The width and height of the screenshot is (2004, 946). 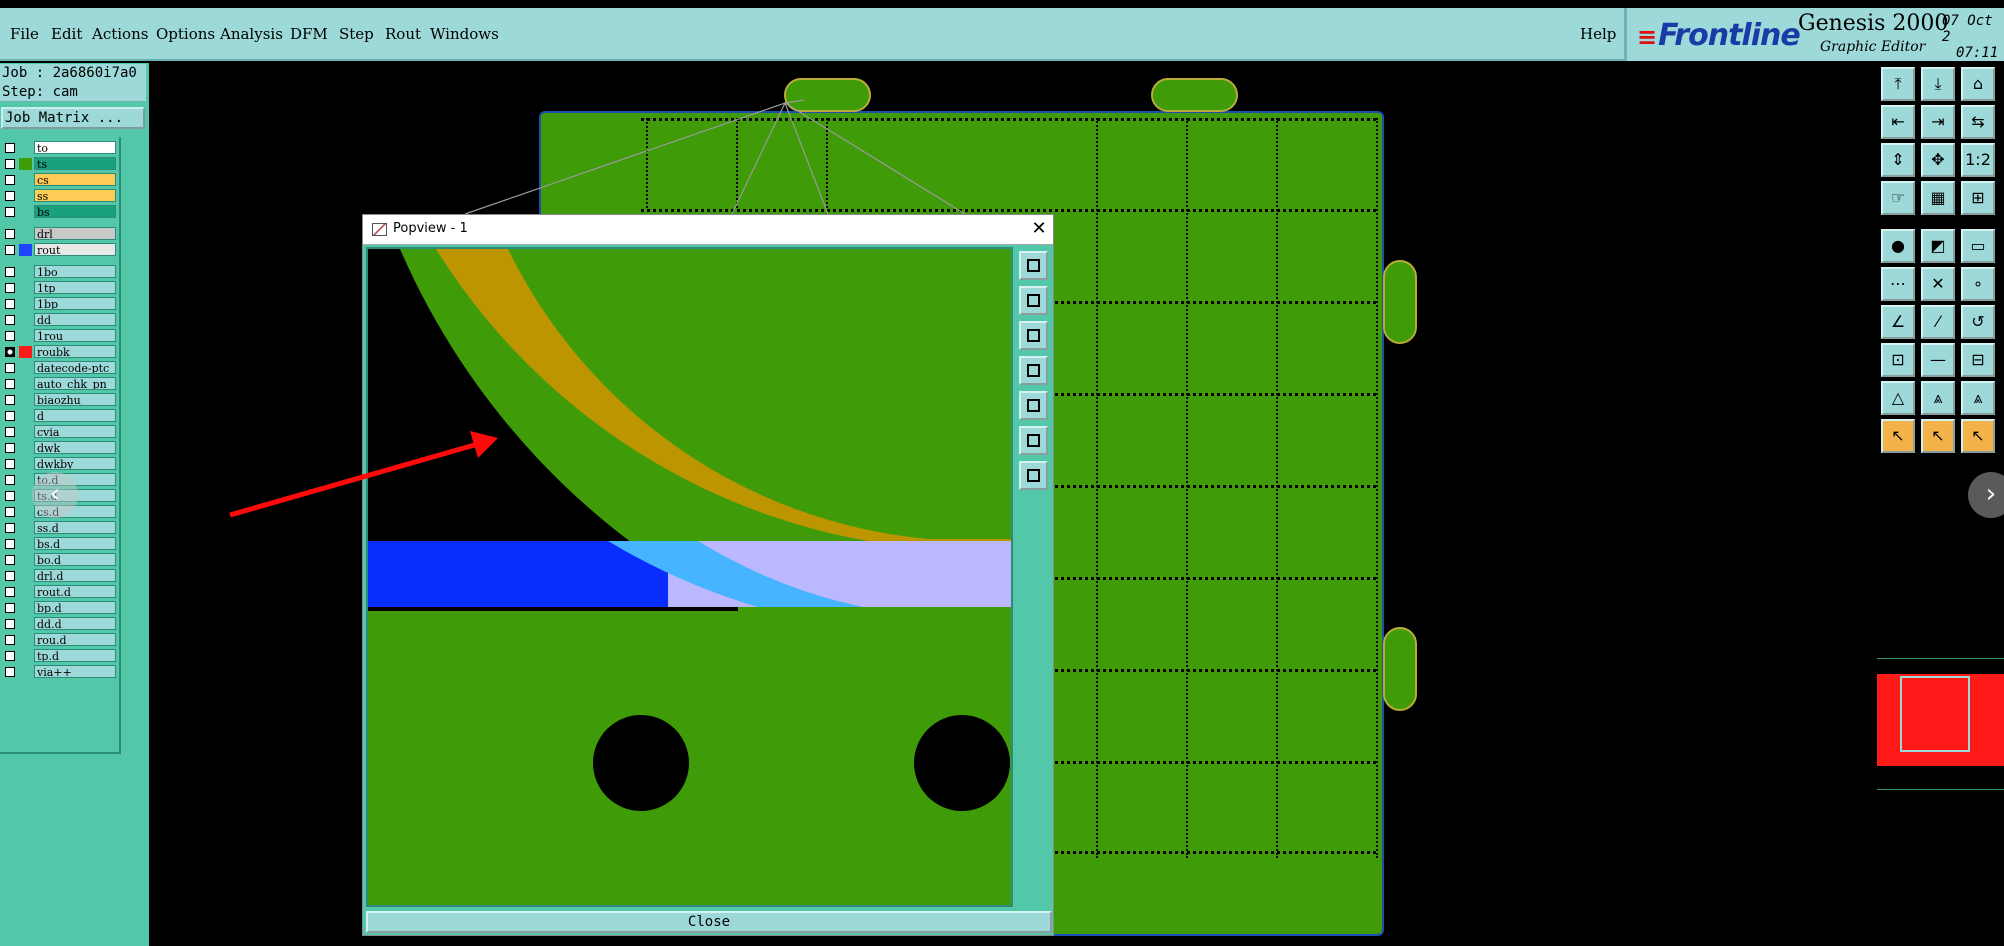 I want to click on toolbar-button: ⤓, so click(x=1938, y=84).